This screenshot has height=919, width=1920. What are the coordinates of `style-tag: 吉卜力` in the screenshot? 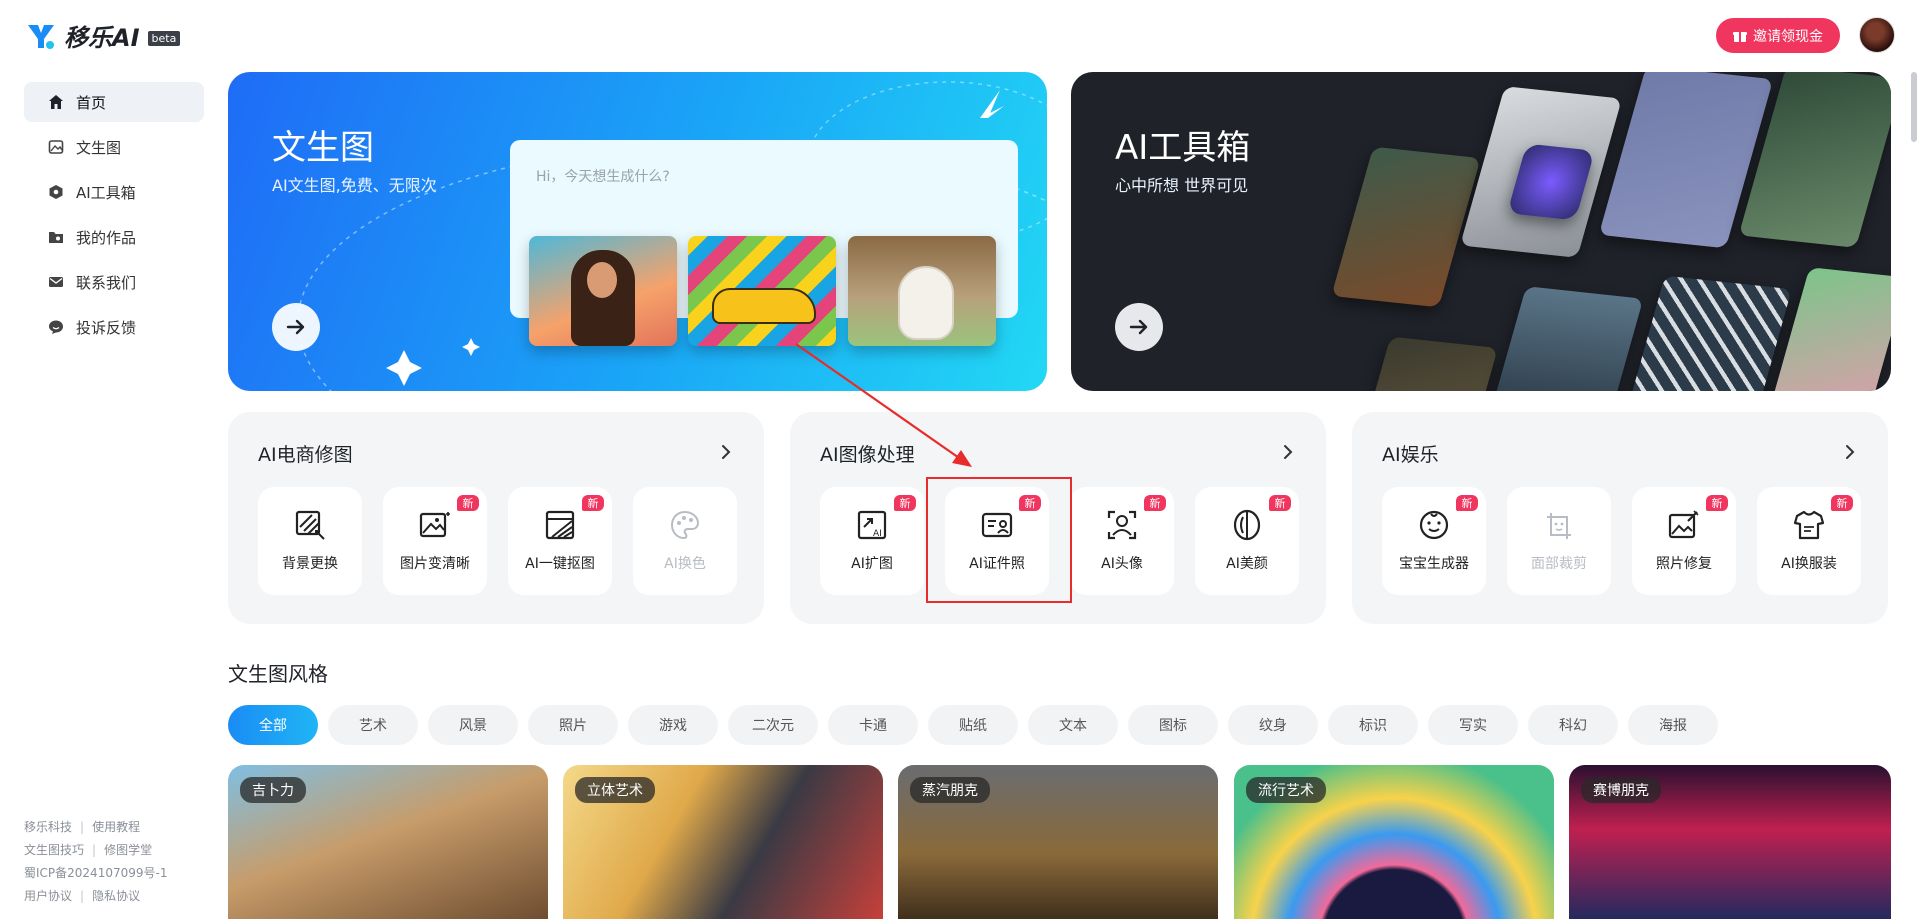 It's located at (273, 790).